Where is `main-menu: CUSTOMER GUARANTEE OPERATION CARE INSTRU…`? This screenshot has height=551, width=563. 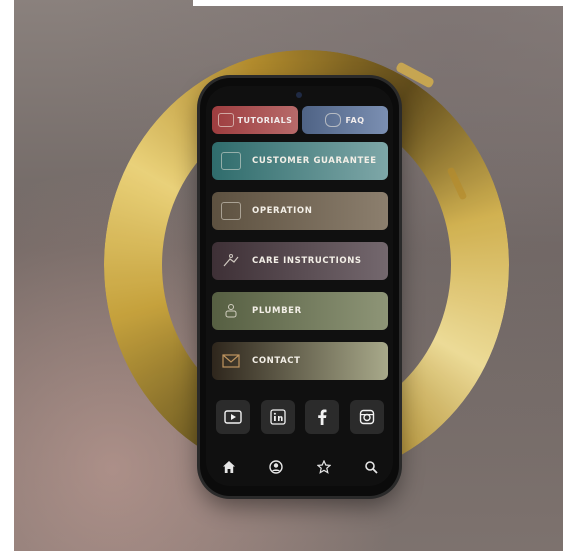
main-menu: CUSTOMER GUARANTEE OPERATION CARE INSTRU… is located at coordinates (300, 267).